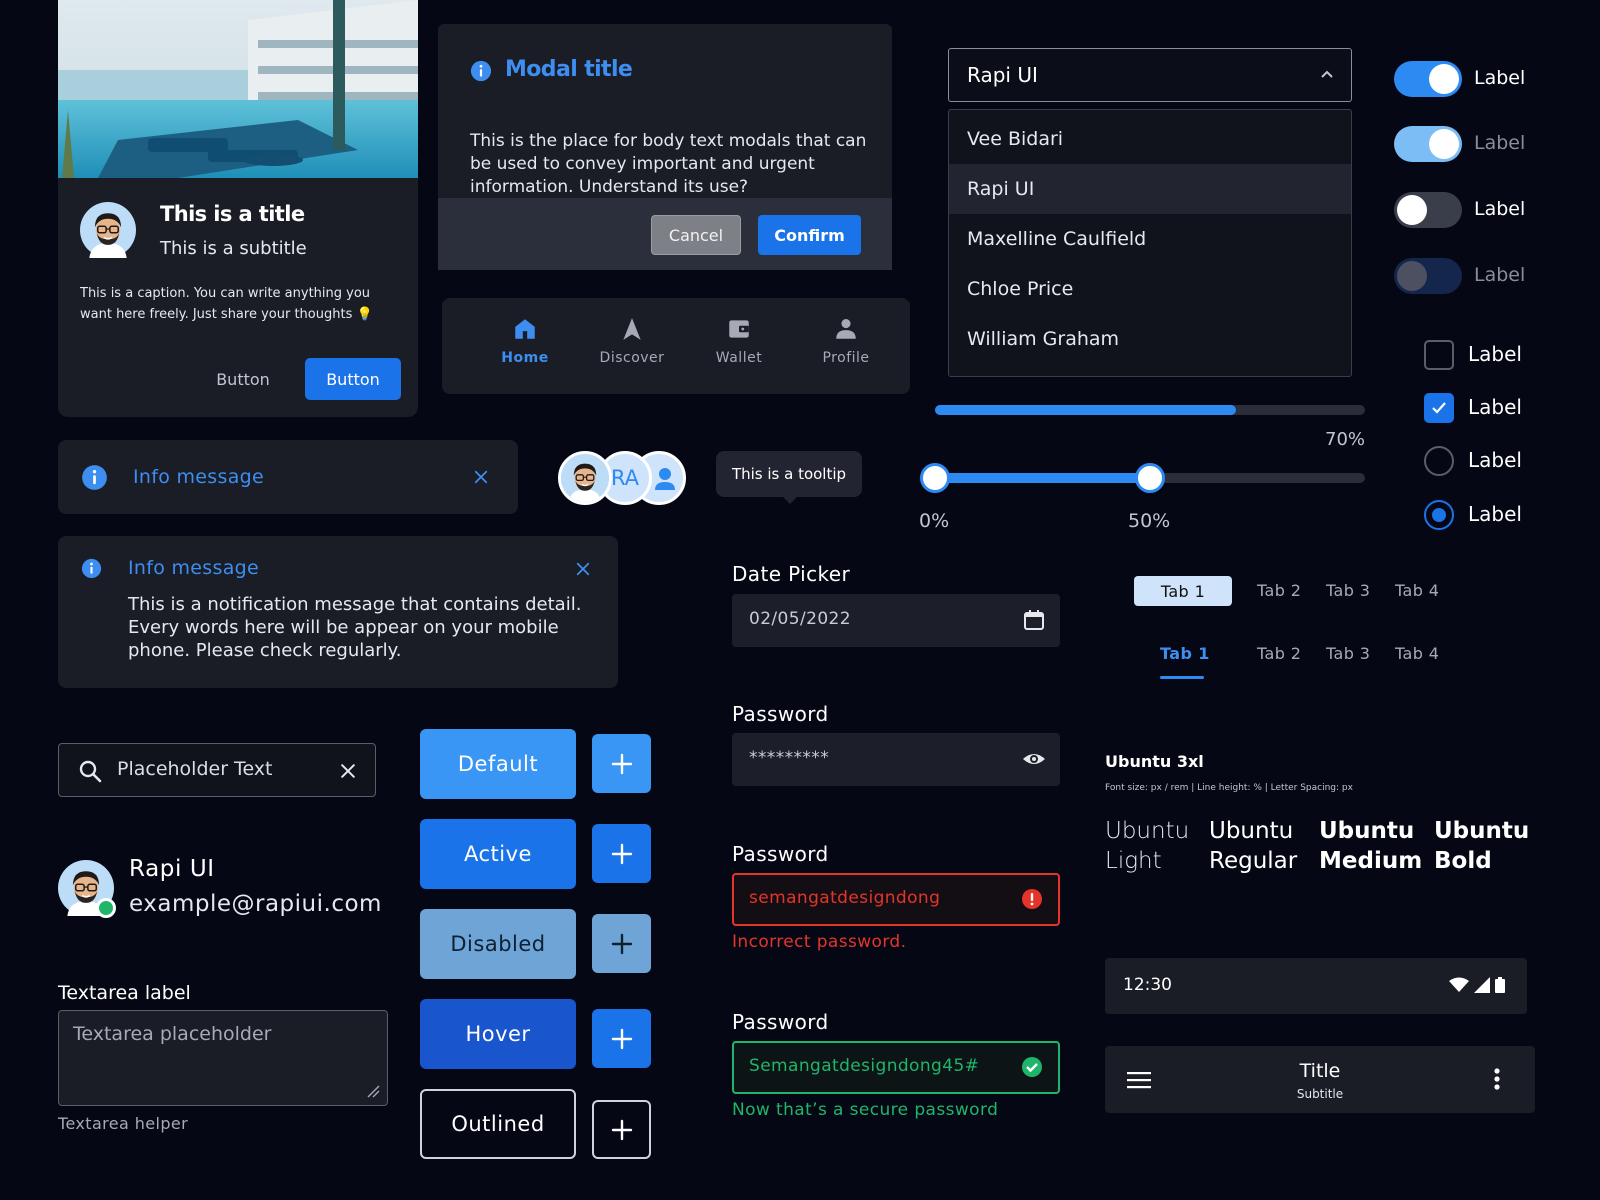 The image size is (1600, 1200). Describe the element at coordinates (1481, 985) in the screenshot. I see `signal-icon` at that location.